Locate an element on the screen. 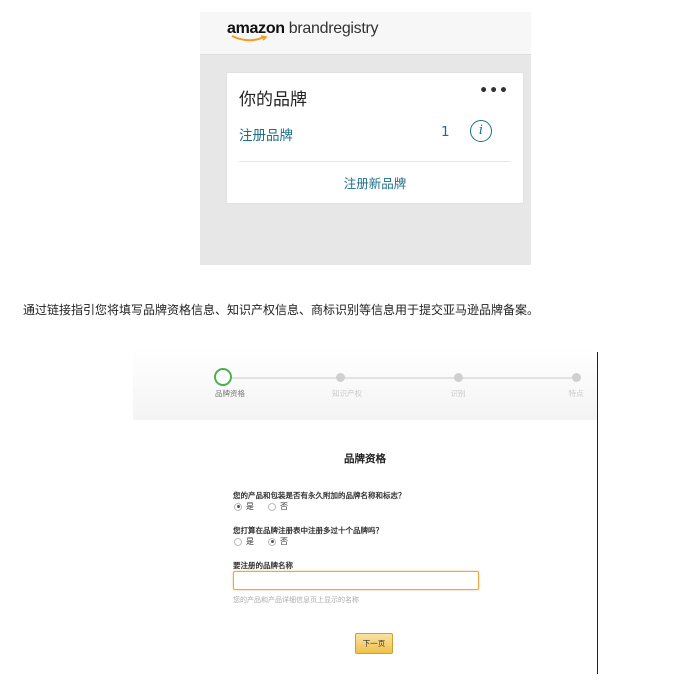 This screenshot has height=687, width=675. amazon-smile-icon is located at coordinates (249, 38).